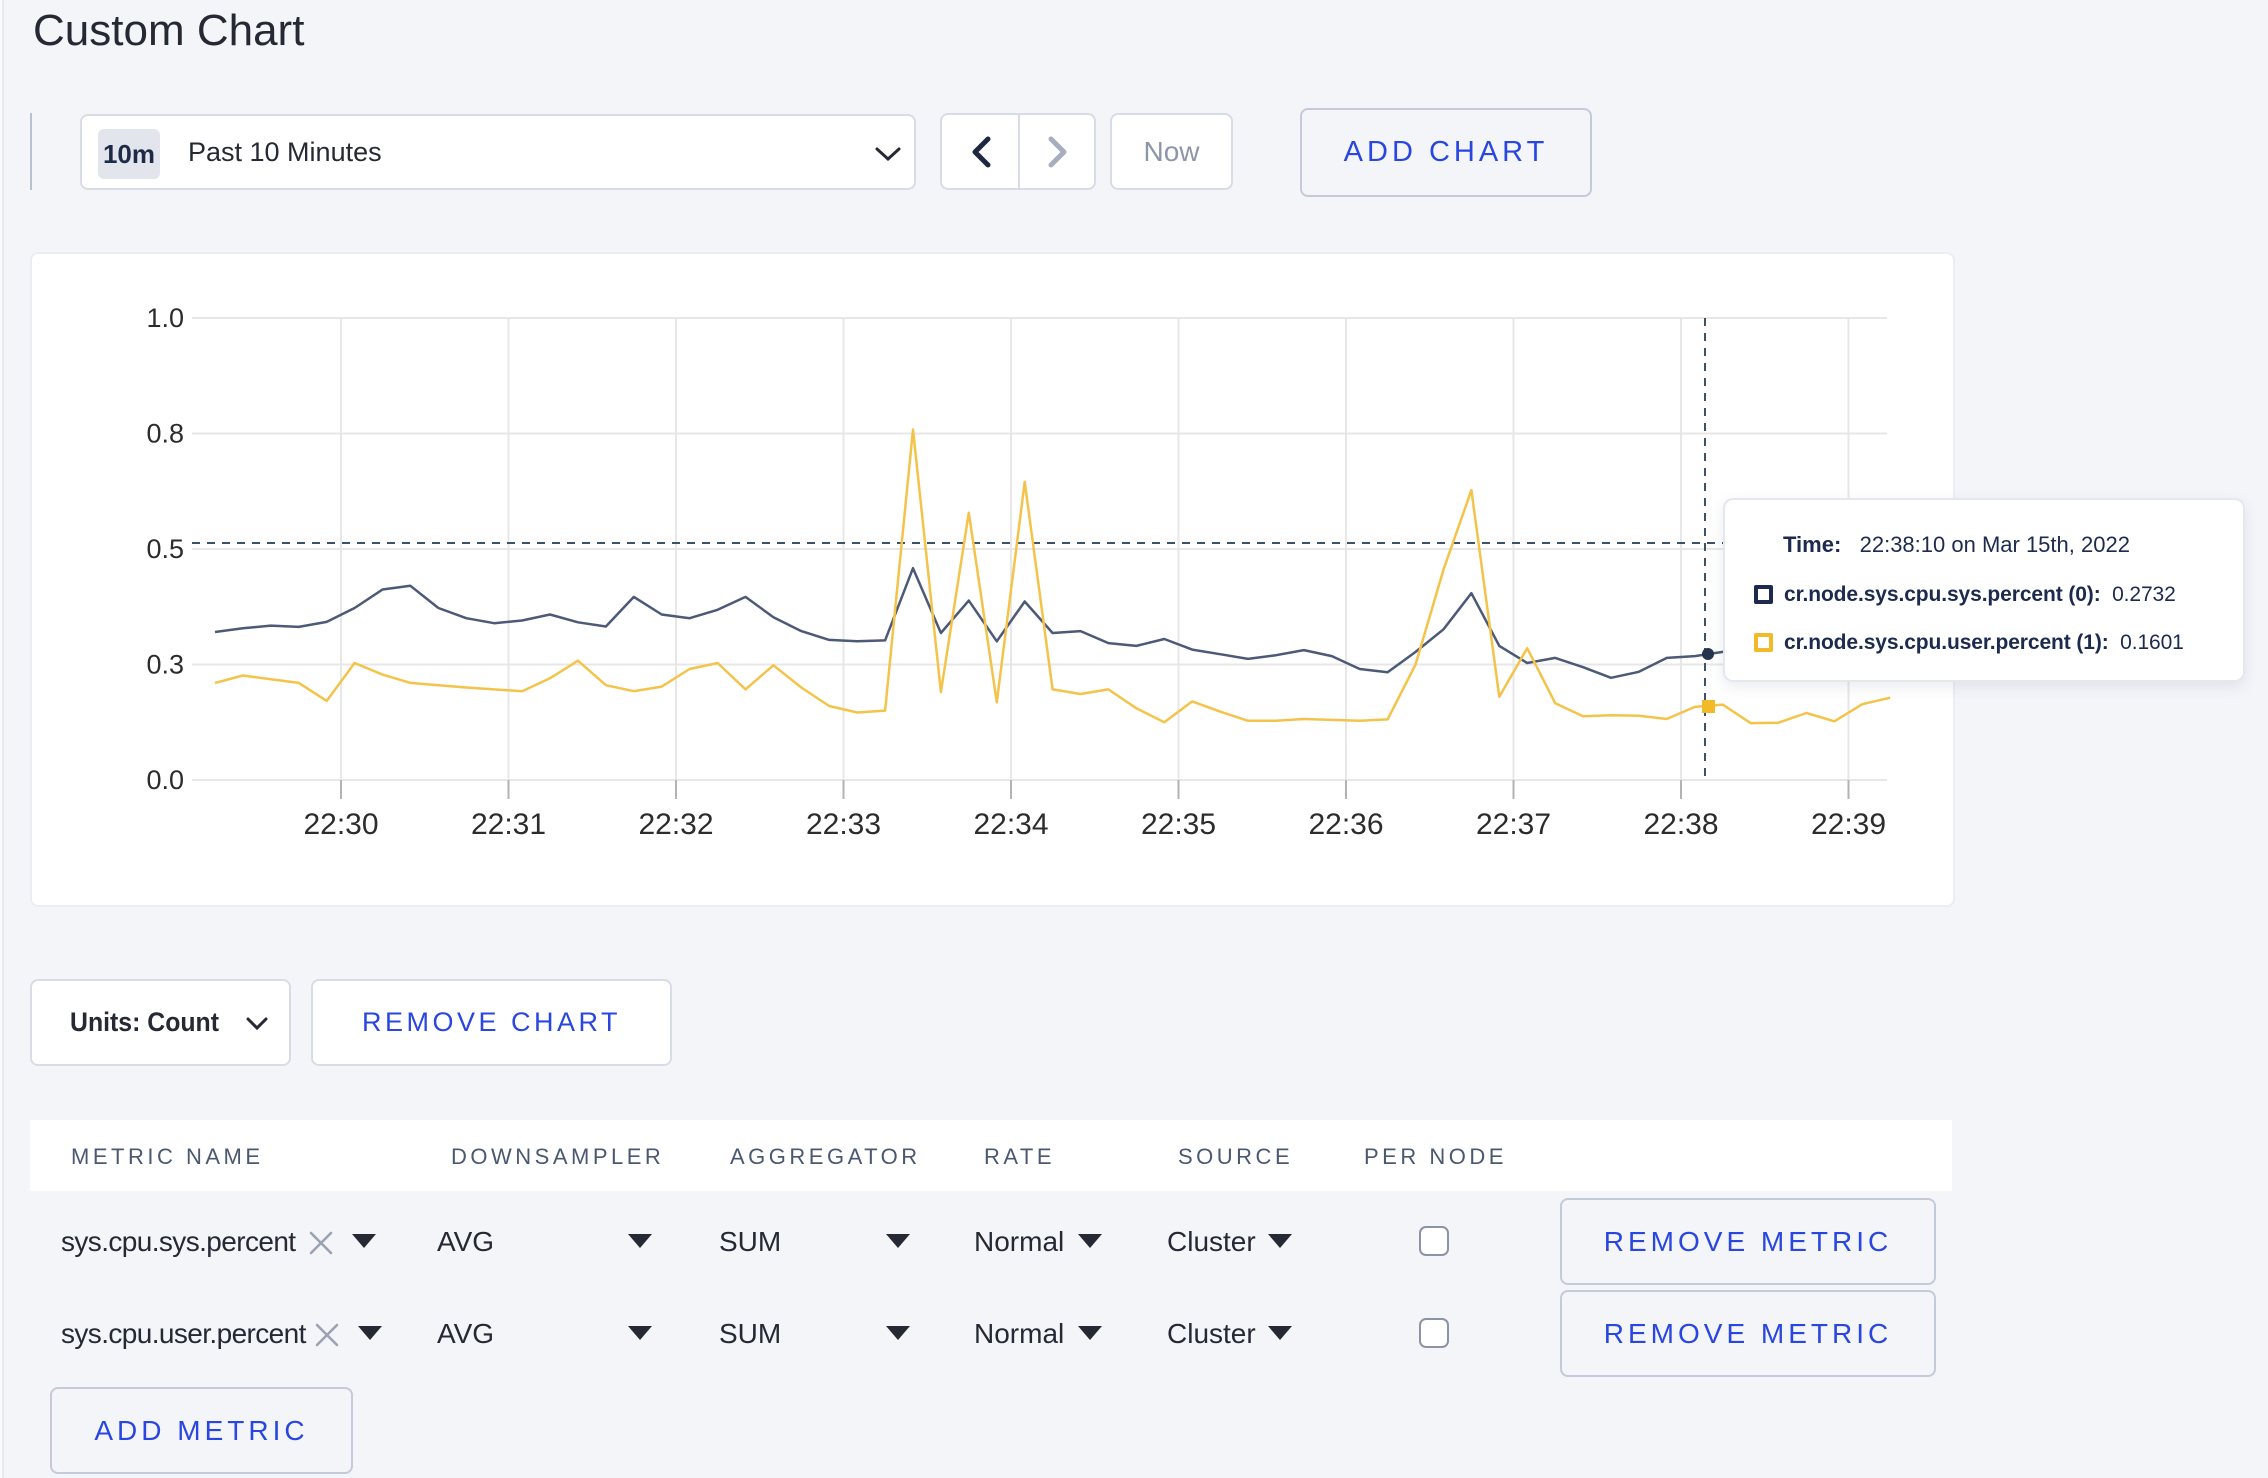 Image resolution: width=2268 pixels, height=1478 pixels. Describe the element at coordinates (675, 824) in the screenshot. I see `svg-text: 22:32` at that location.